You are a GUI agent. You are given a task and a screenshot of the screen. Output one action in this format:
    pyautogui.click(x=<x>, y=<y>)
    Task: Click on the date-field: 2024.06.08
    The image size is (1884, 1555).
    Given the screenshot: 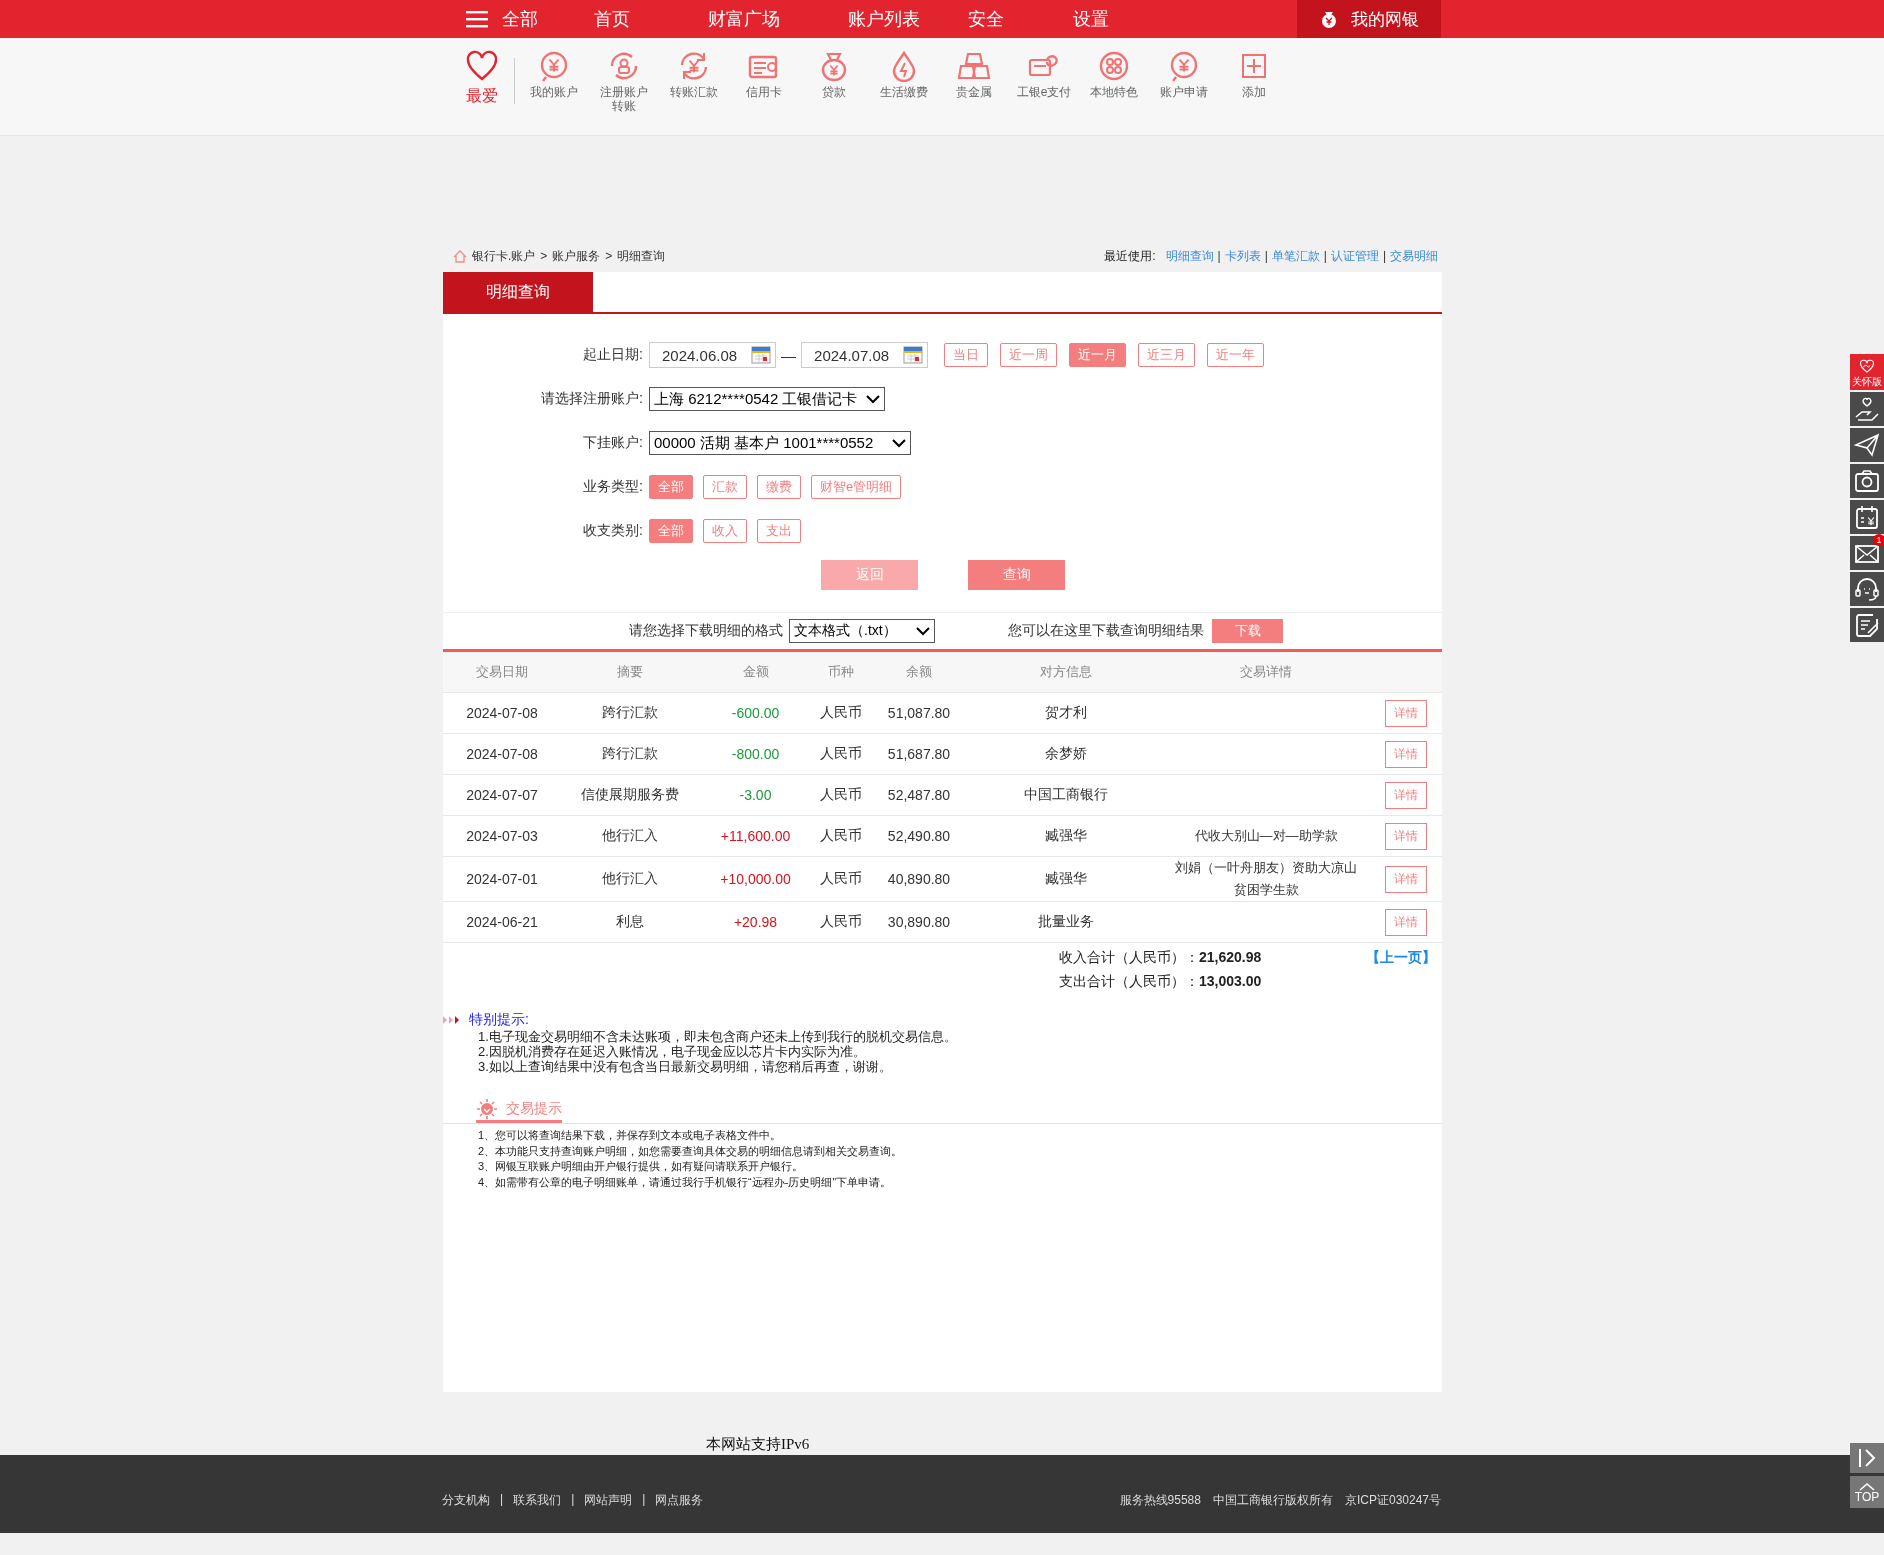 What is the action you would take?
    pyautogui.click(x=713, y=355)
    